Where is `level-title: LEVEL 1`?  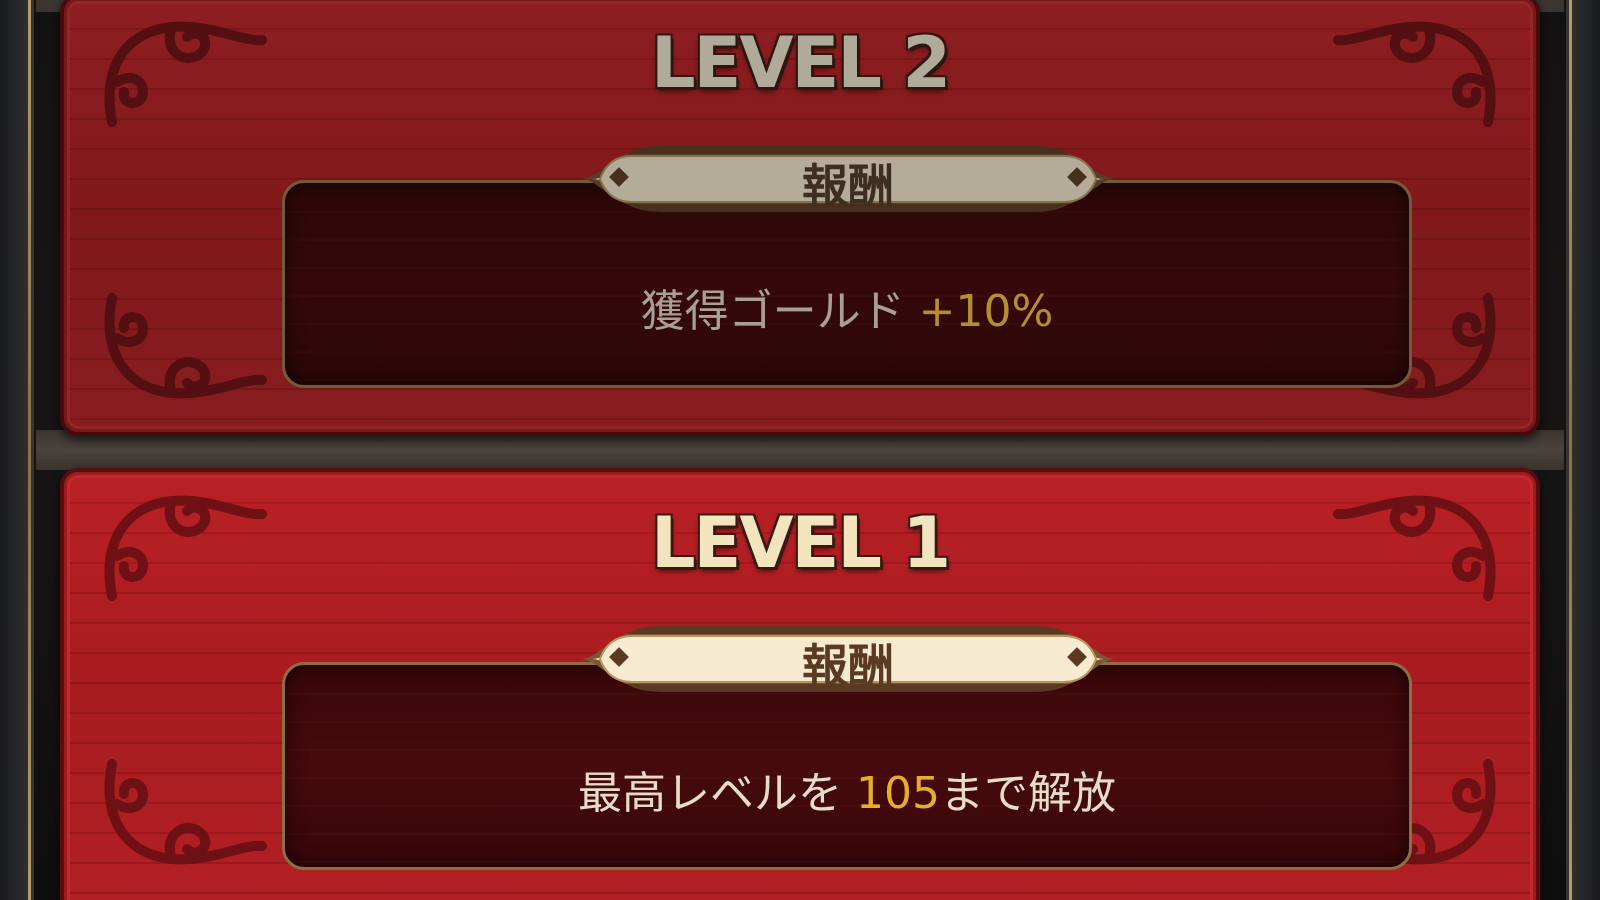
level-title: LEVEL 1 is located at coordinates (800, 543).